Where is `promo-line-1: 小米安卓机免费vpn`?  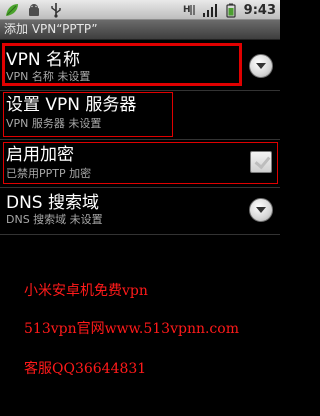
promo-line-1: 小米安卓机免费vpn is located at coordinates (86, 291).